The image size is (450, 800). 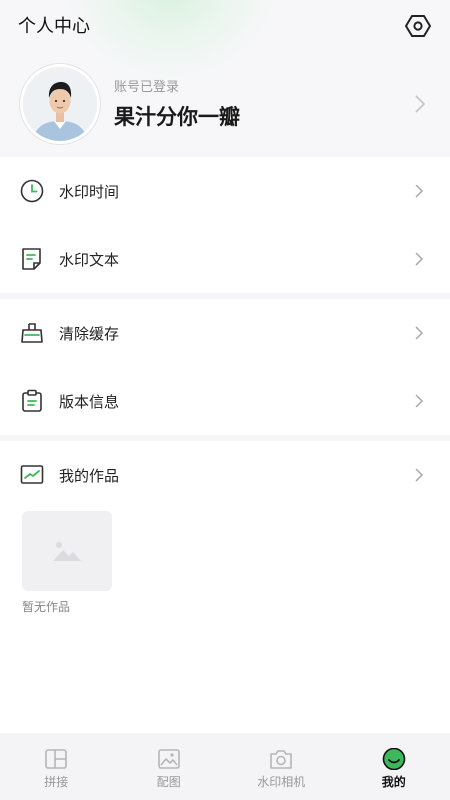 I want to click on empty-works-text: 暂无作品, so click(x=46, y=607).